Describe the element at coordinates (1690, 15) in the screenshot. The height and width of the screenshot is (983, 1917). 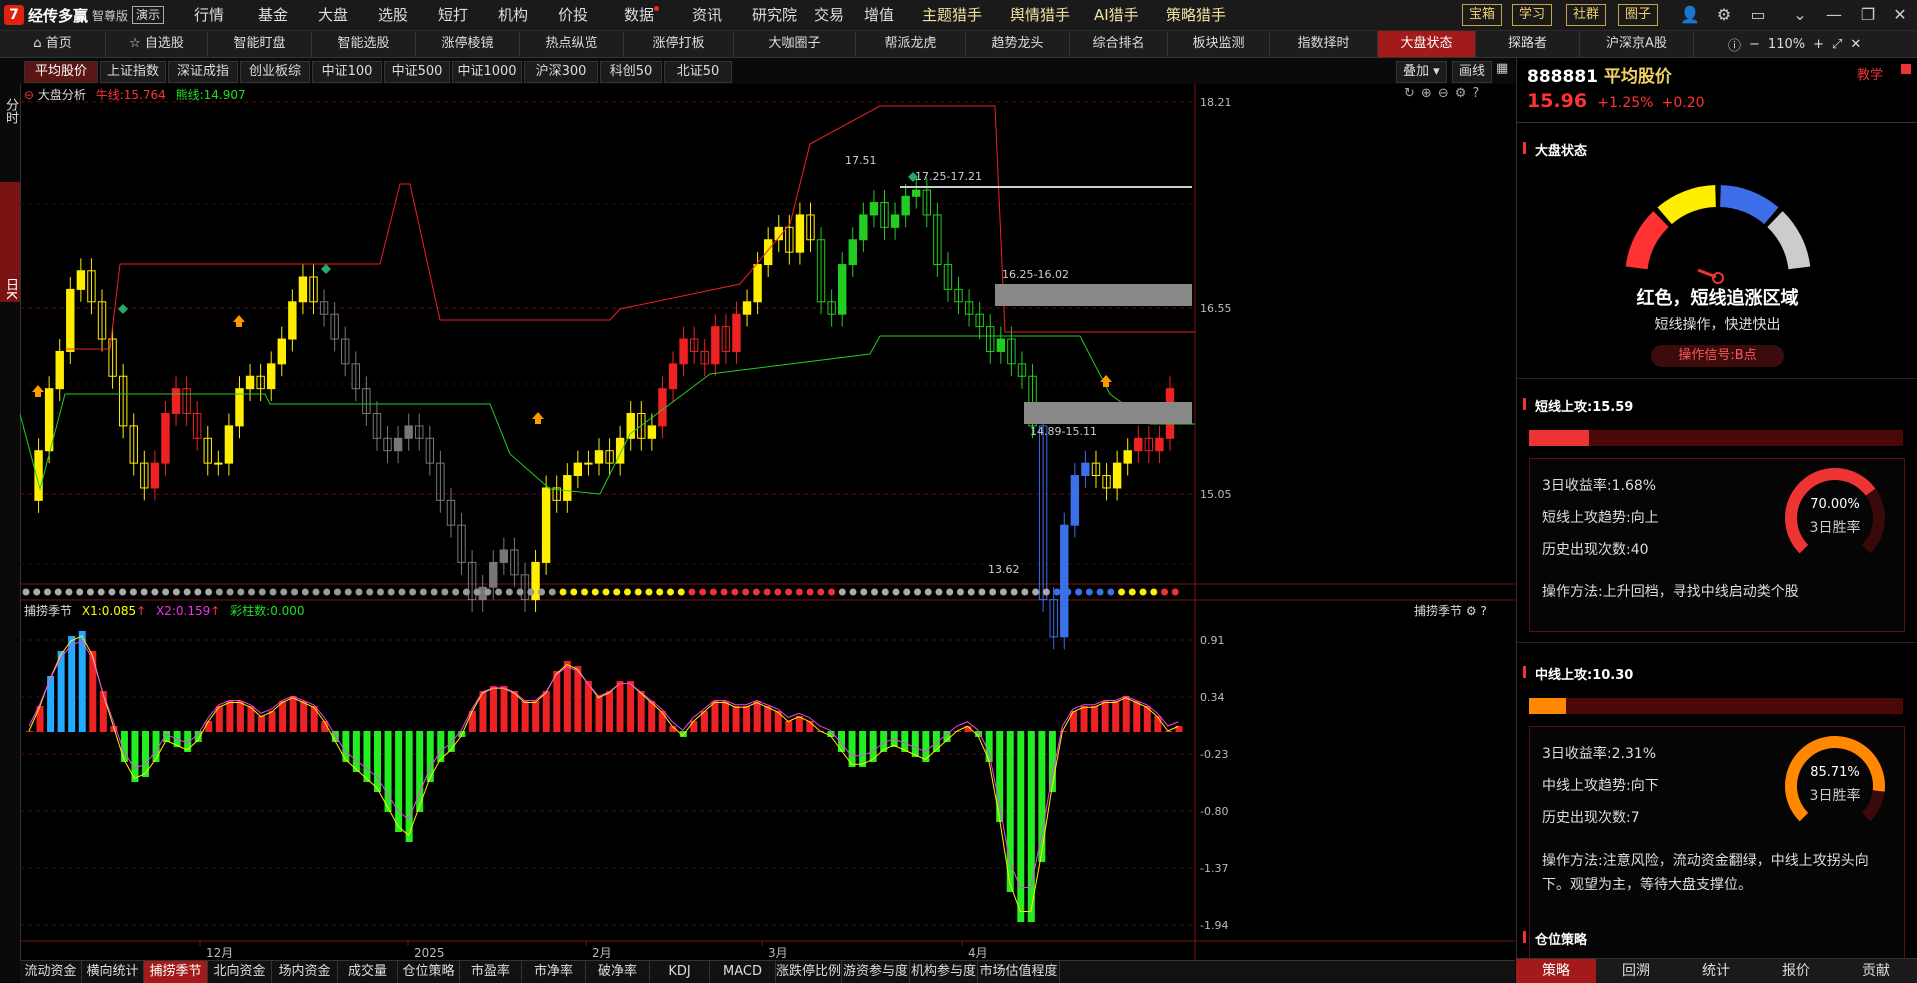
I see `user-icon: 👤` at that location.